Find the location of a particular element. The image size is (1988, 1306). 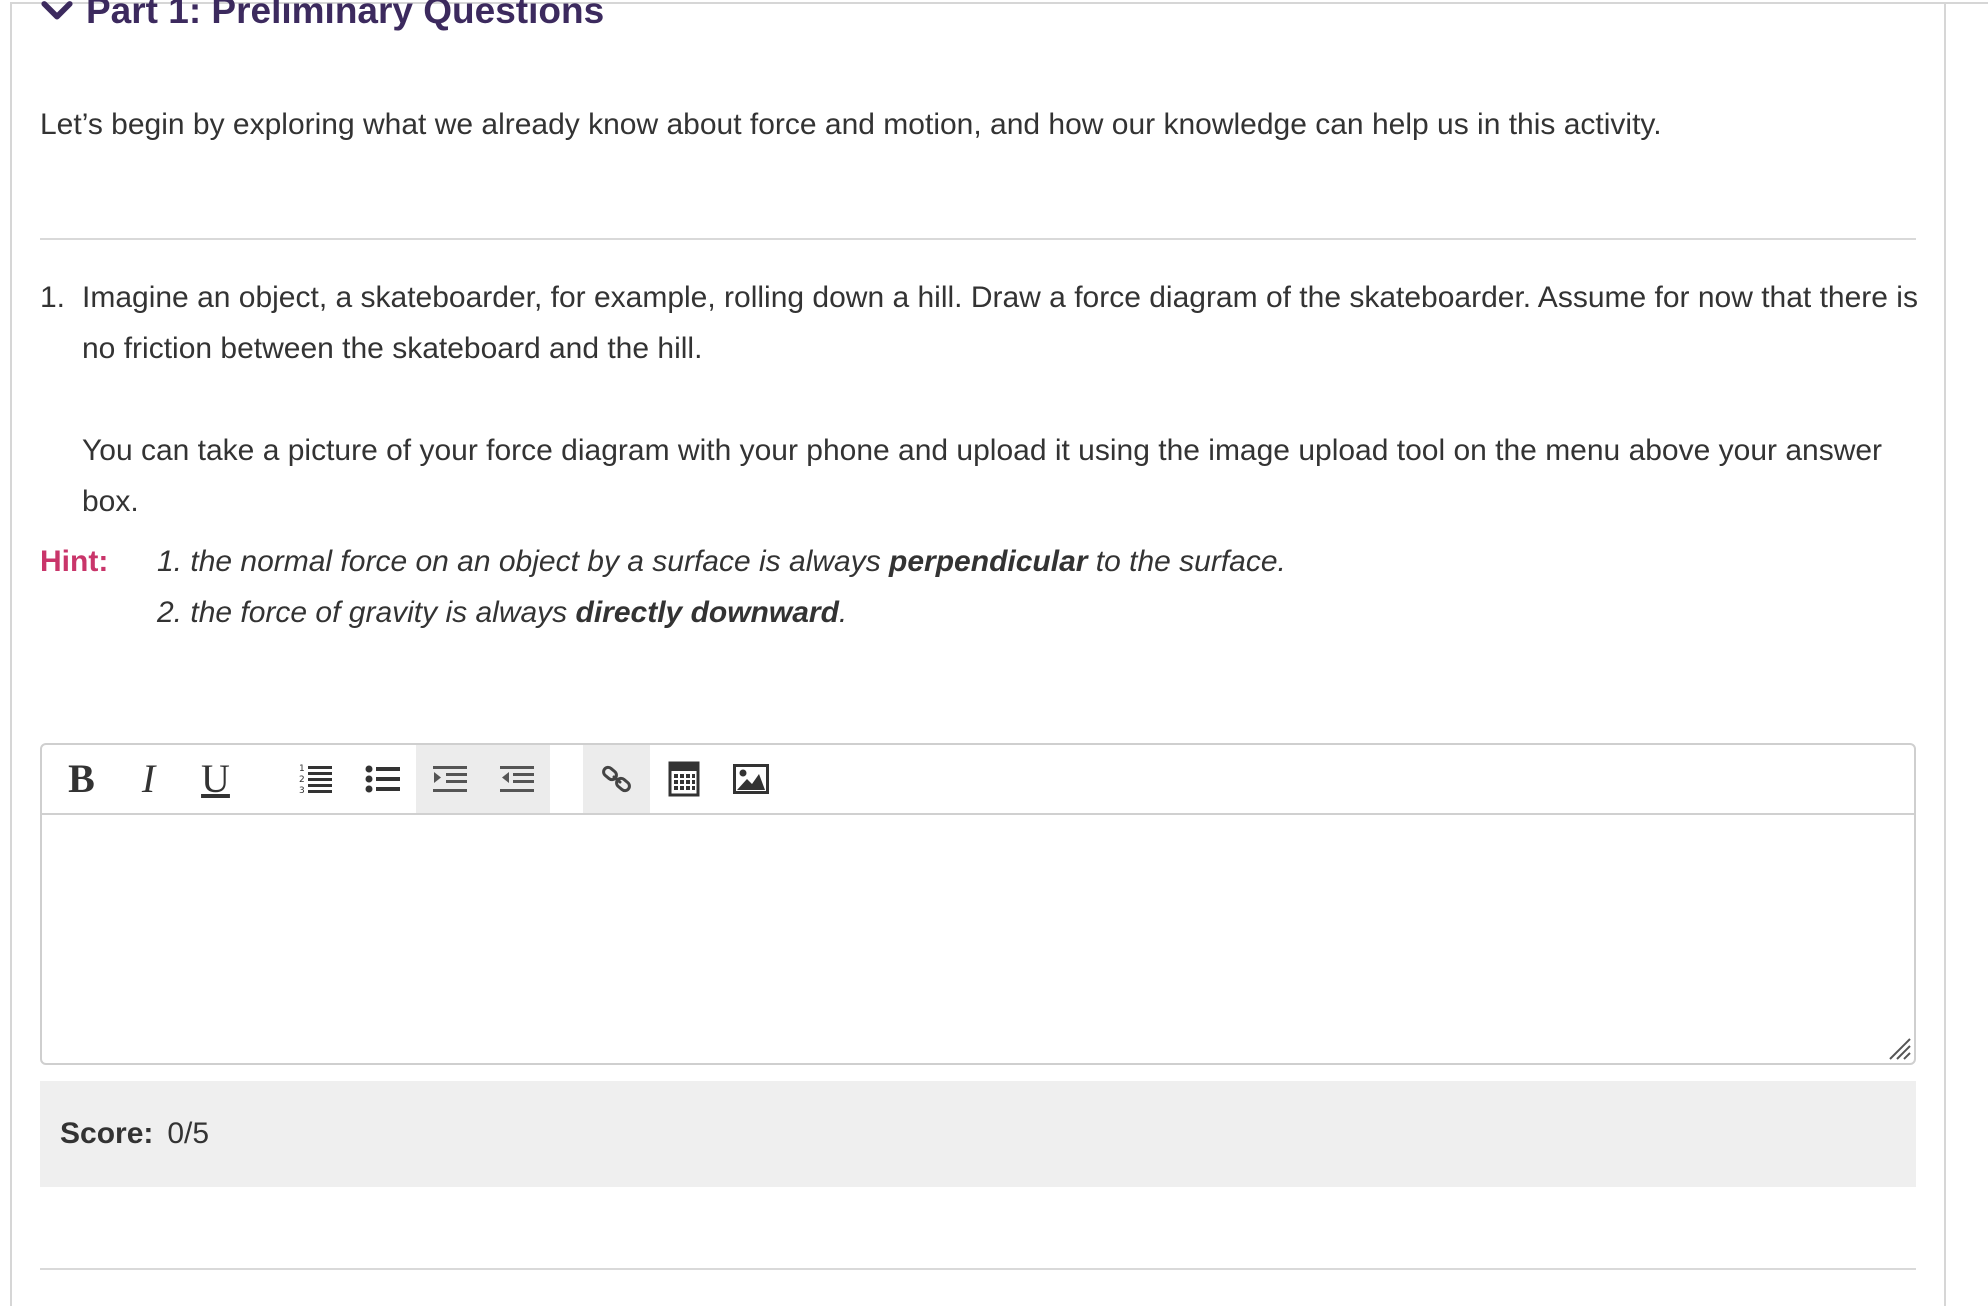

calculator-icon is located at coordinates (683, 779).